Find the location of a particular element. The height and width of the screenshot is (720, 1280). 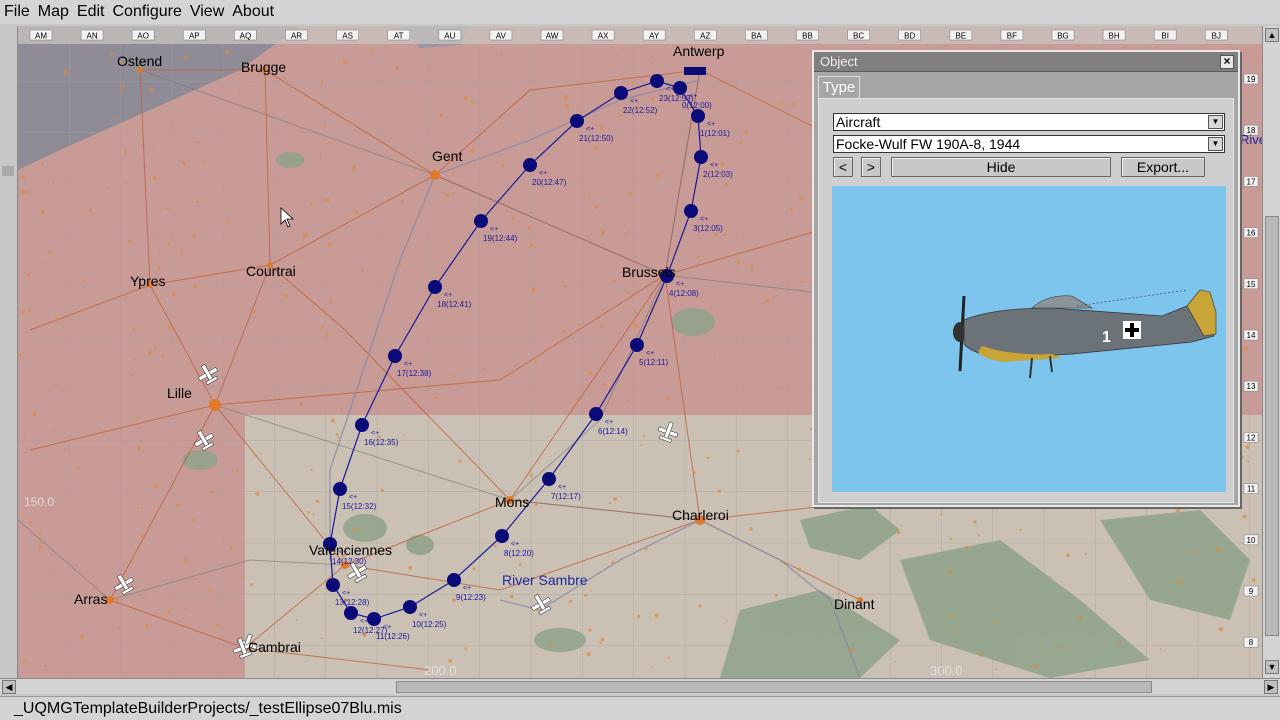

left-scroll-strip is located at coordinates (9, 352).